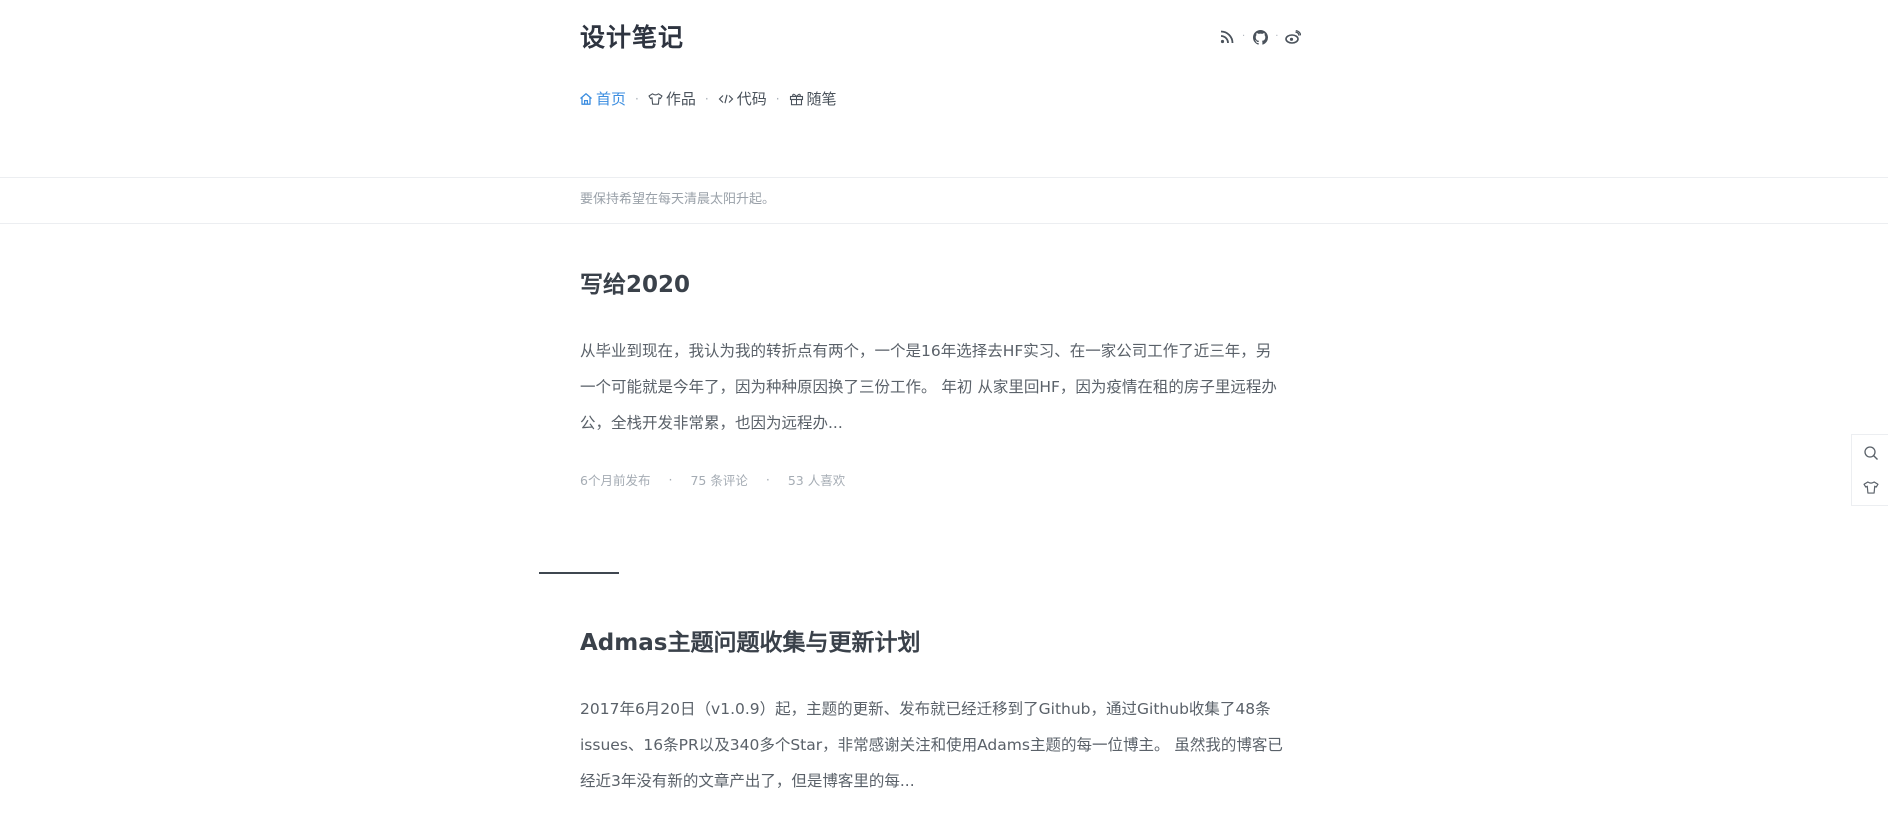  I want to click on nav-item-code: 代码, so click(742, 99).